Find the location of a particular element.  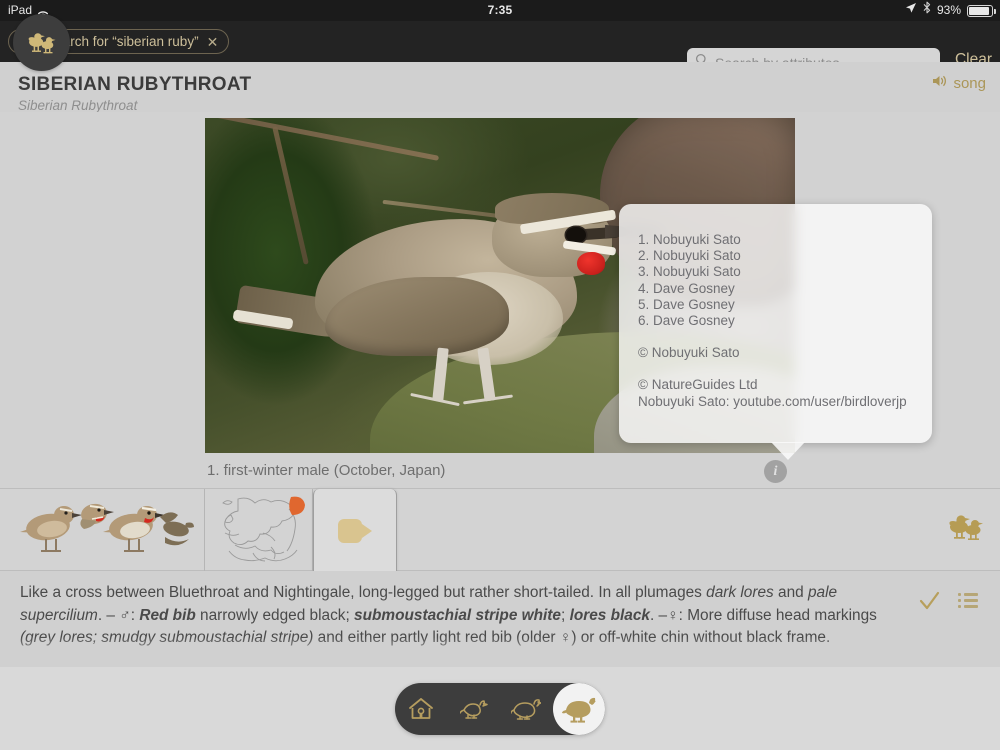

photo-caption: 1. first-winter male (October, Japan) is located at coordinates (326, 470).